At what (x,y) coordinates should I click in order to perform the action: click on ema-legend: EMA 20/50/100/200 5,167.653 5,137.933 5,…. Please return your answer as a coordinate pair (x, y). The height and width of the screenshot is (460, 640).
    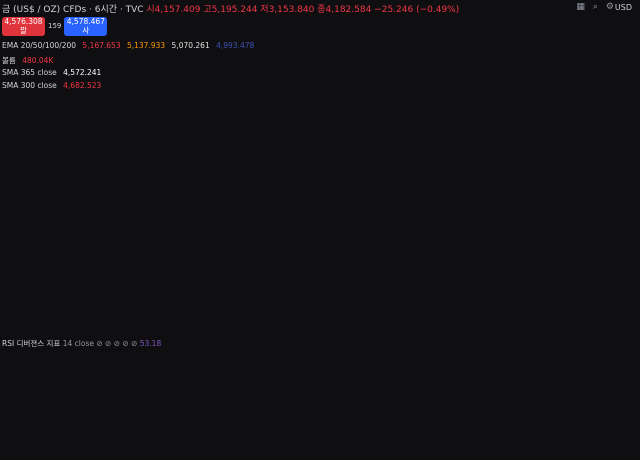
    Looking at the image, I should click on (130, 45).